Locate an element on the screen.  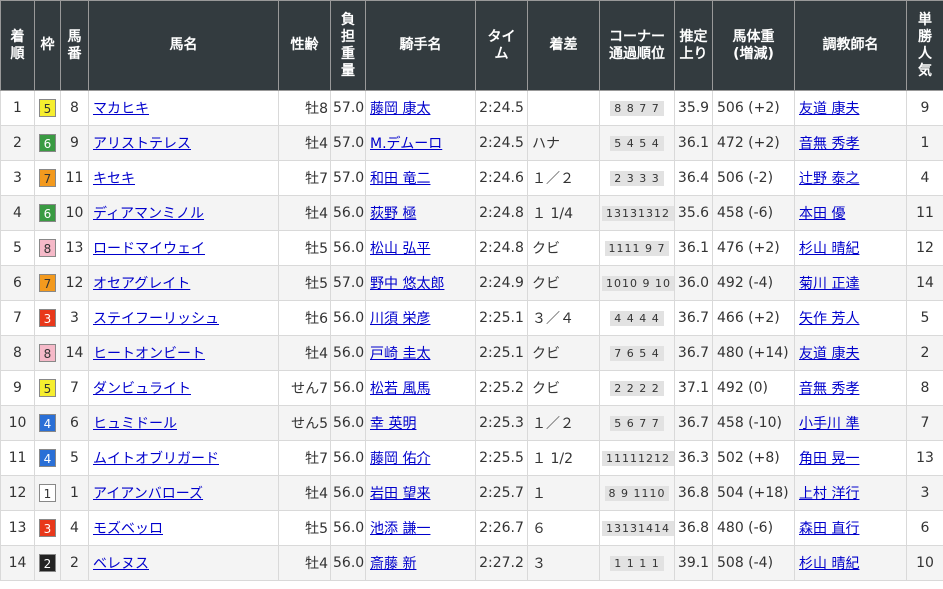
horse-name-link: ディアマンミノル is located at coordinates (148, 214).